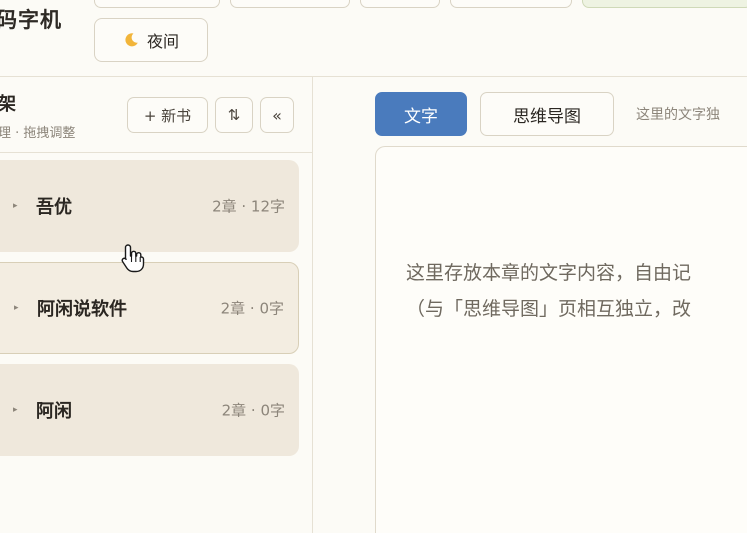  What do you see at coordinates (156, 152) in the screenshot?
I see `shelf-divider` at bounding box center [156, 152].